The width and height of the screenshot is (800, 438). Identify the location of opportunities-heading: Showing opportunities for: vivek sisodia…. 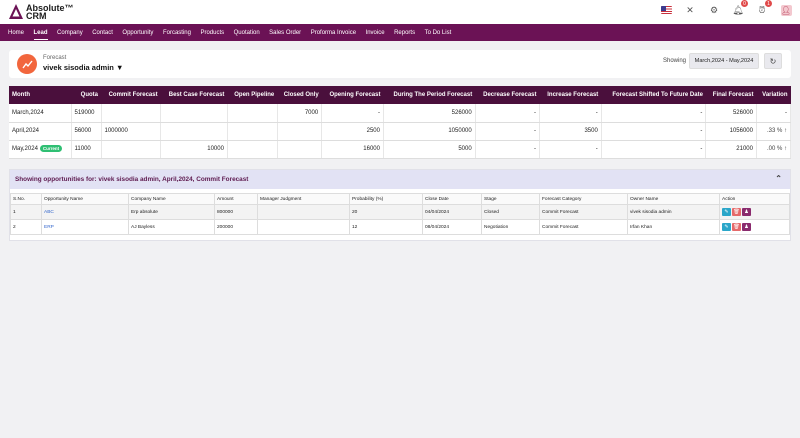
(400, 179).